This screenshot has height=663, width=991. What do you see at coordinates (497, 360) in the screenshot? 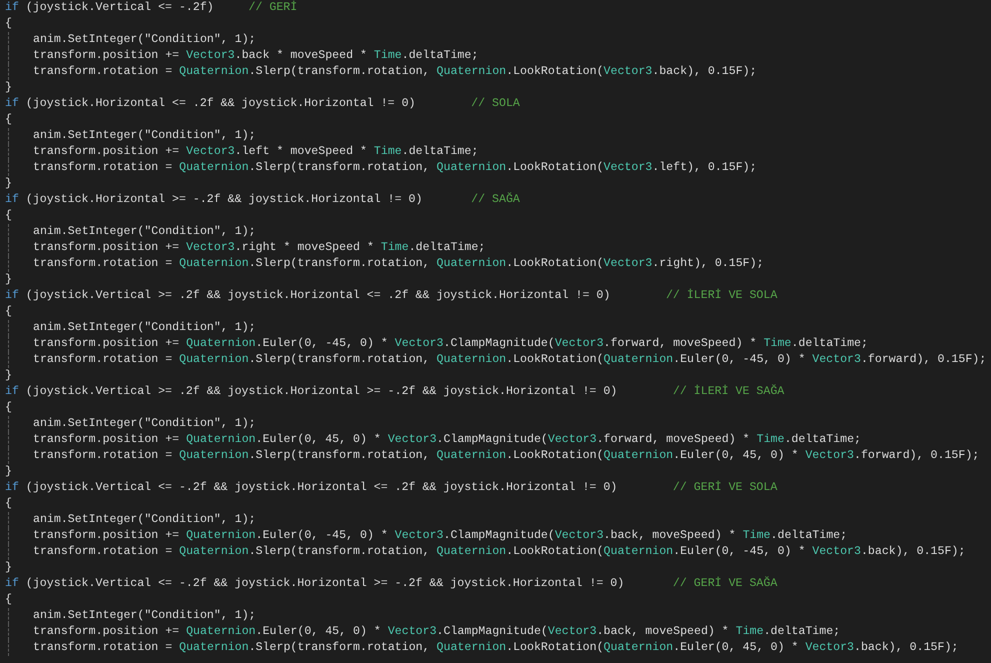
I see `code-line: transform.rotation = Quaternion.Slerp(transform.rotation, Quaternion.LookRotation(Quaternion.Euler(0, -45, 0) * Vector3.forward), 0.15F);` at bounding box center [497, 360].